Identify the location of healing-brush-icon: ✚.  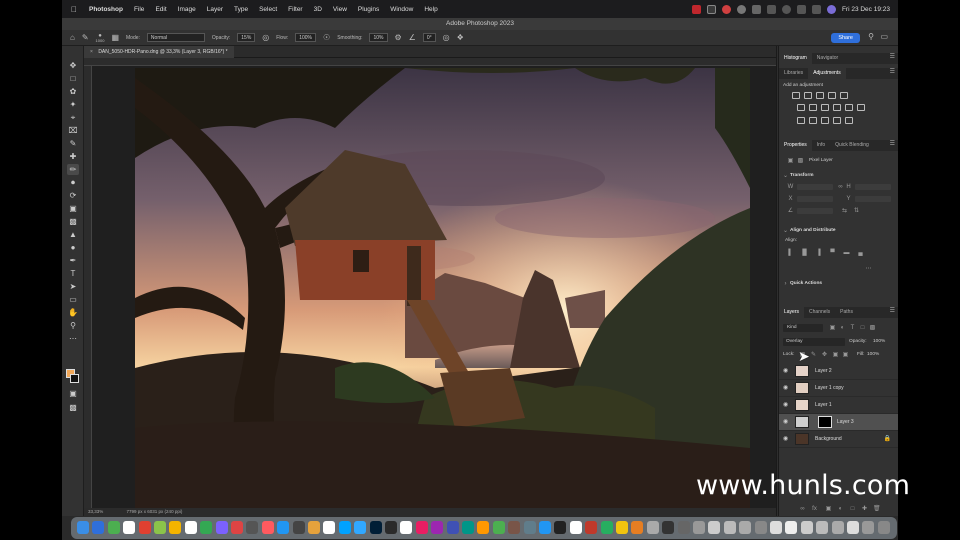
(73, 156).